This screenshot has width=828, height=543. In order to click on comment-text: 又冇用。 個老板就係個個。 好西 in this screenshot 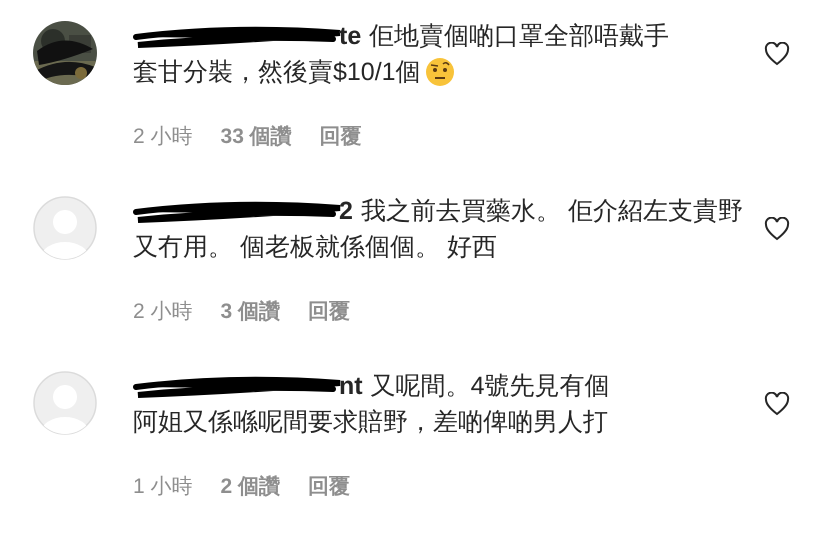, I will do `click(315, 247)`.